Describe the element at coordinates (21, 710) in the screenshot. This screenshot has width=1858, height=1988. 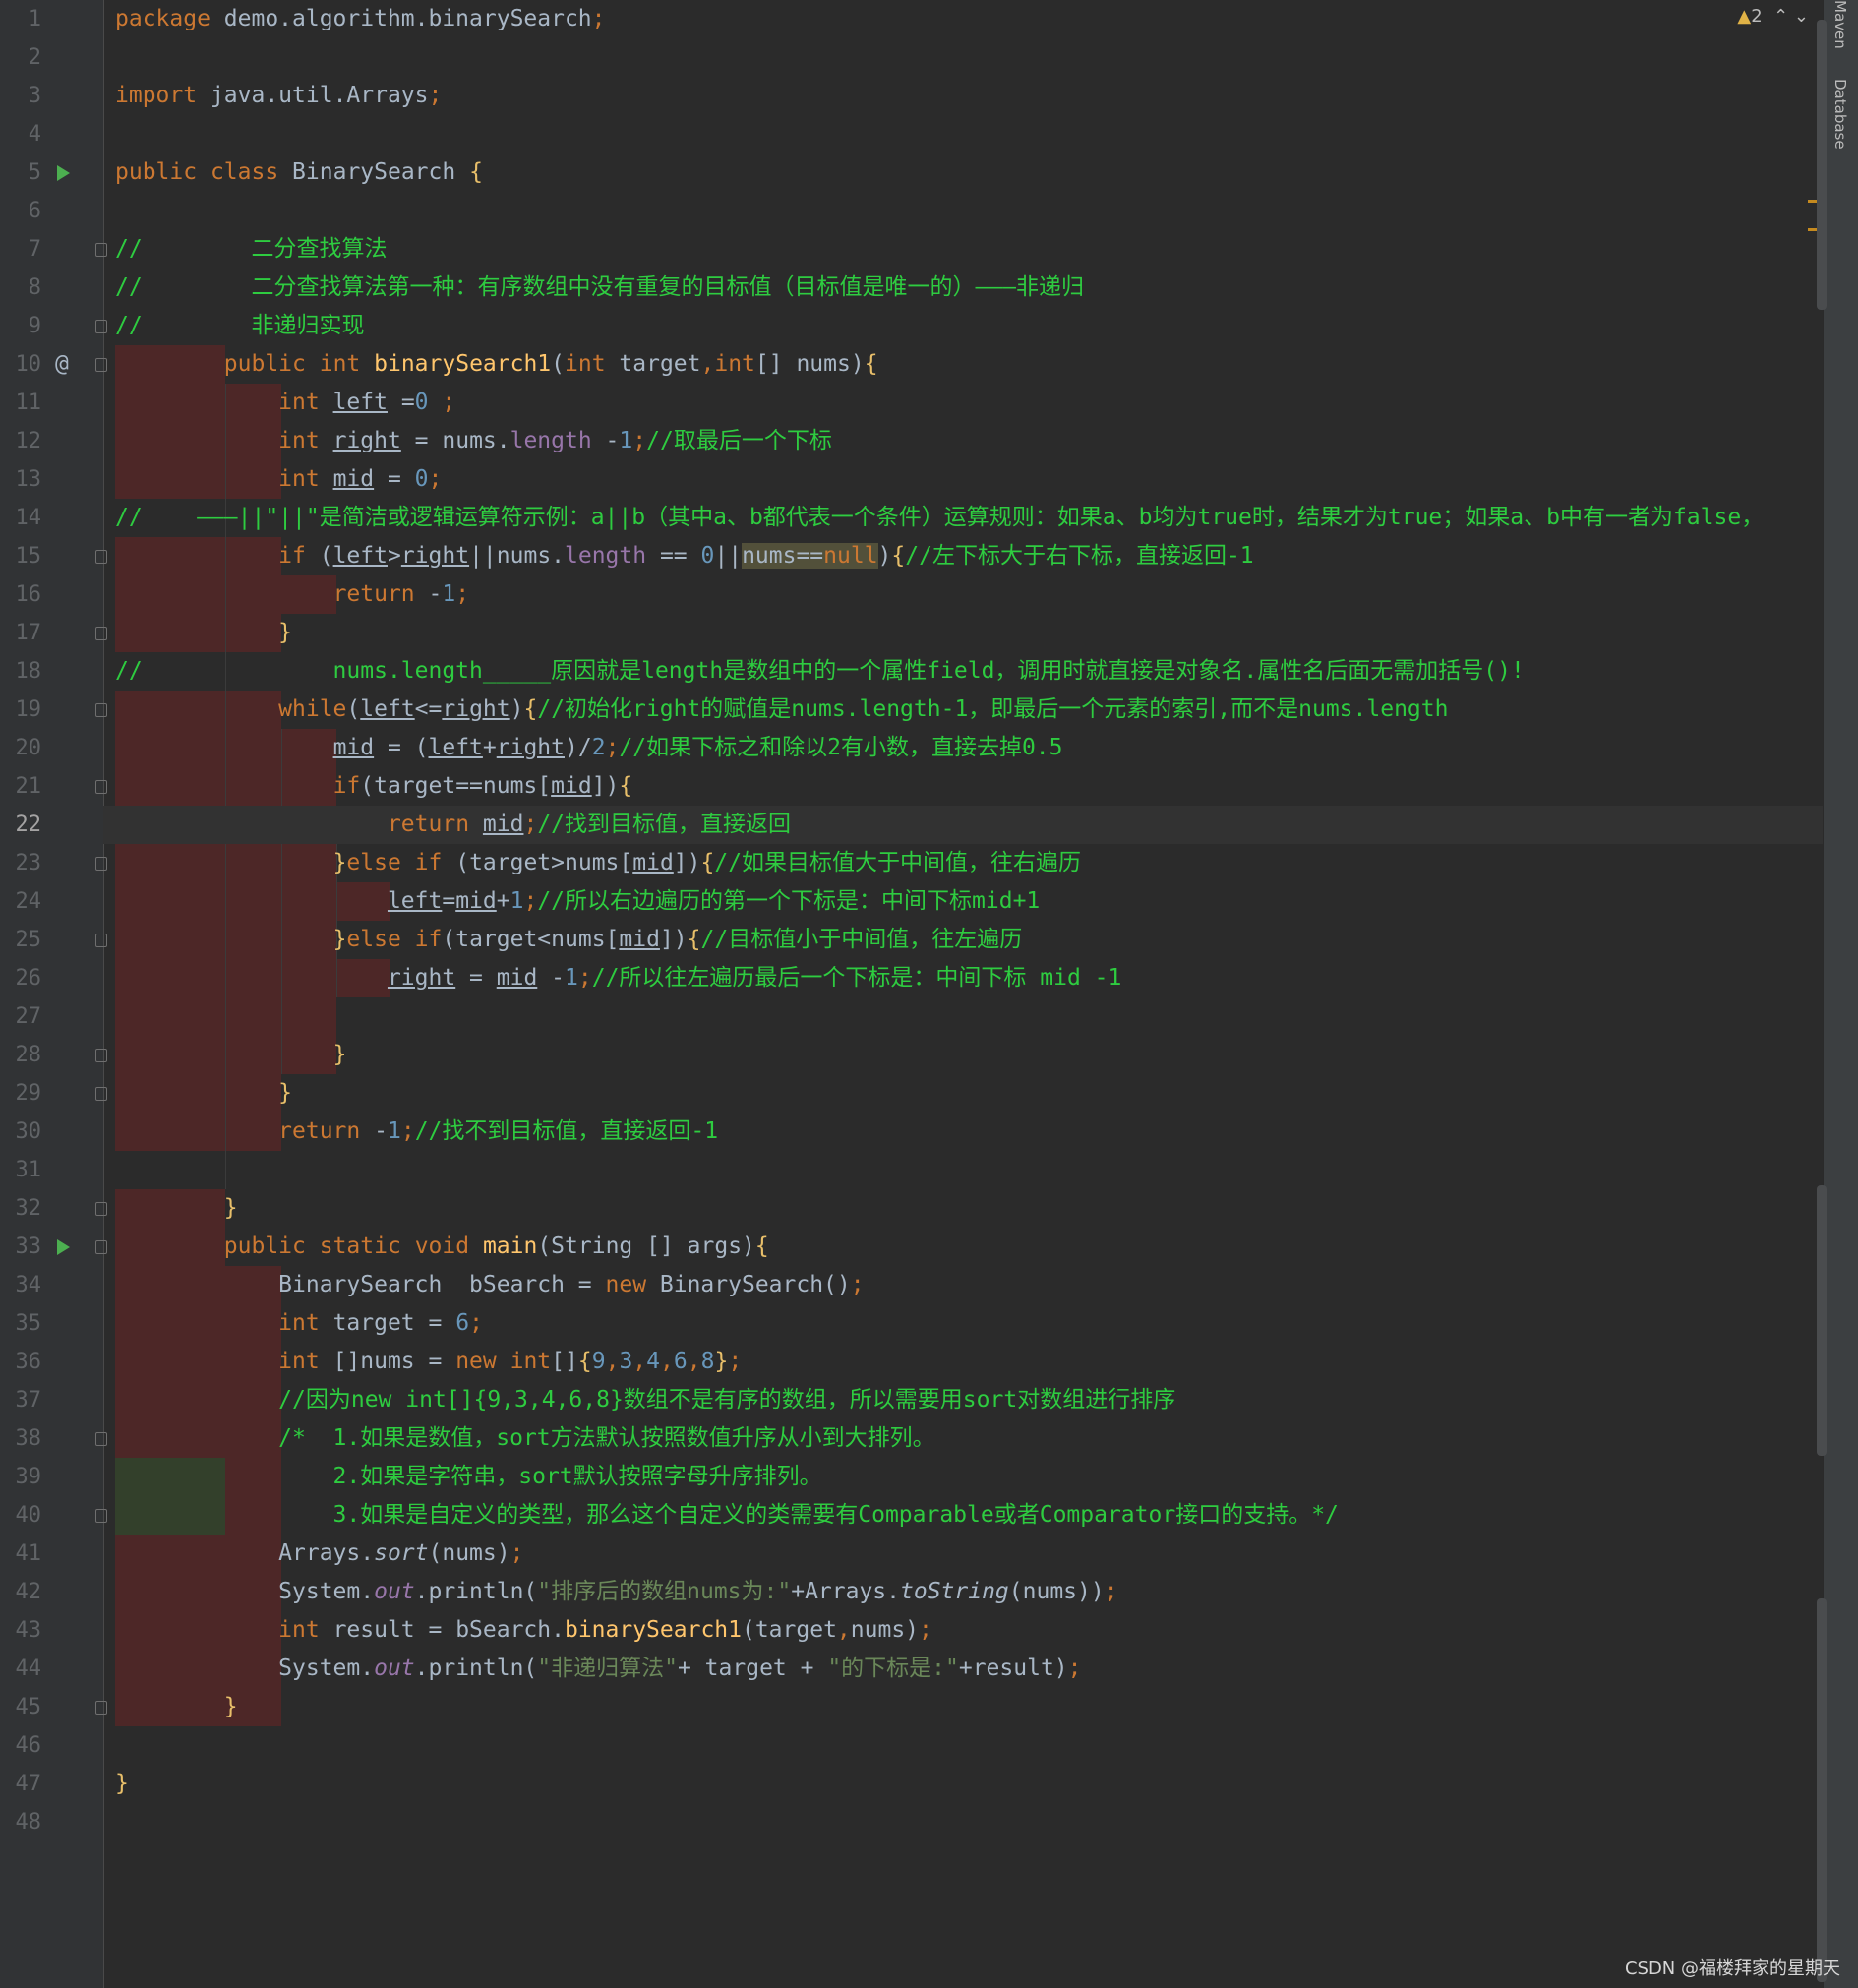
I see `line-number: 19` at that location.